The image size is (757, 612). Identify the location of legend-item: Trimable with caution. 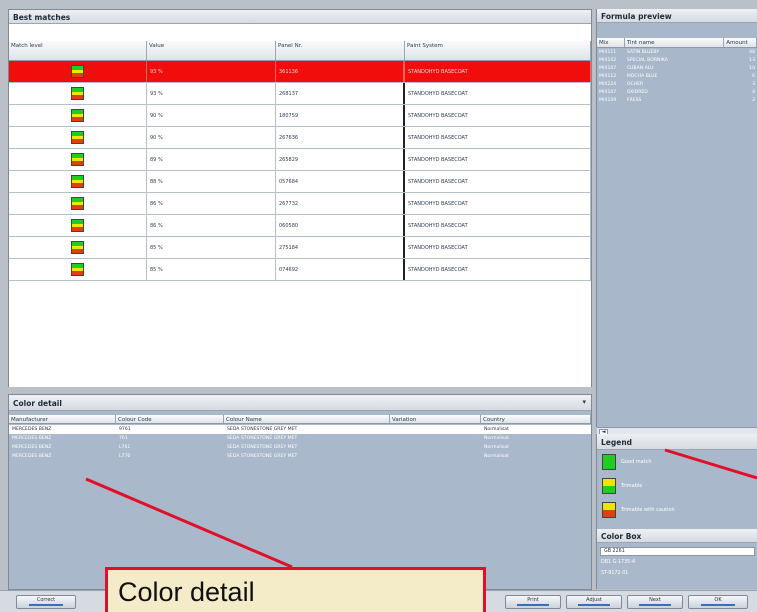
(638, 510).